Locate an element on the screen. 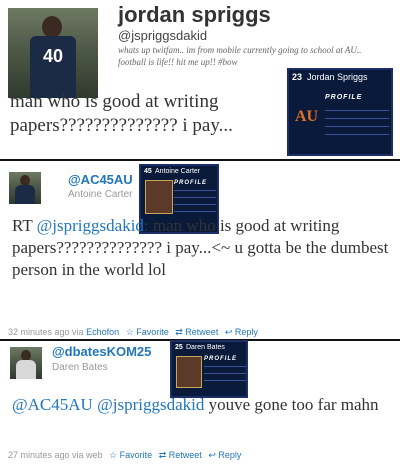 The width and height of the screenshot is (400, 469). divider is located at coordinates (200, 160).